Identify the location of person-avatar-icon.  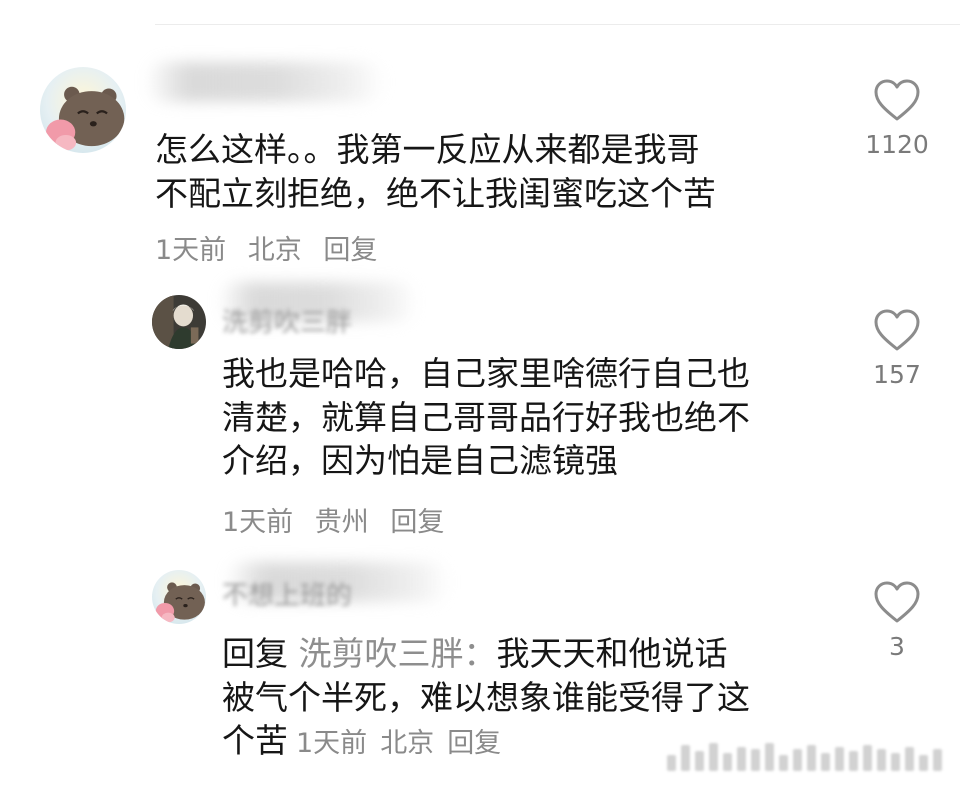
(179, 322).